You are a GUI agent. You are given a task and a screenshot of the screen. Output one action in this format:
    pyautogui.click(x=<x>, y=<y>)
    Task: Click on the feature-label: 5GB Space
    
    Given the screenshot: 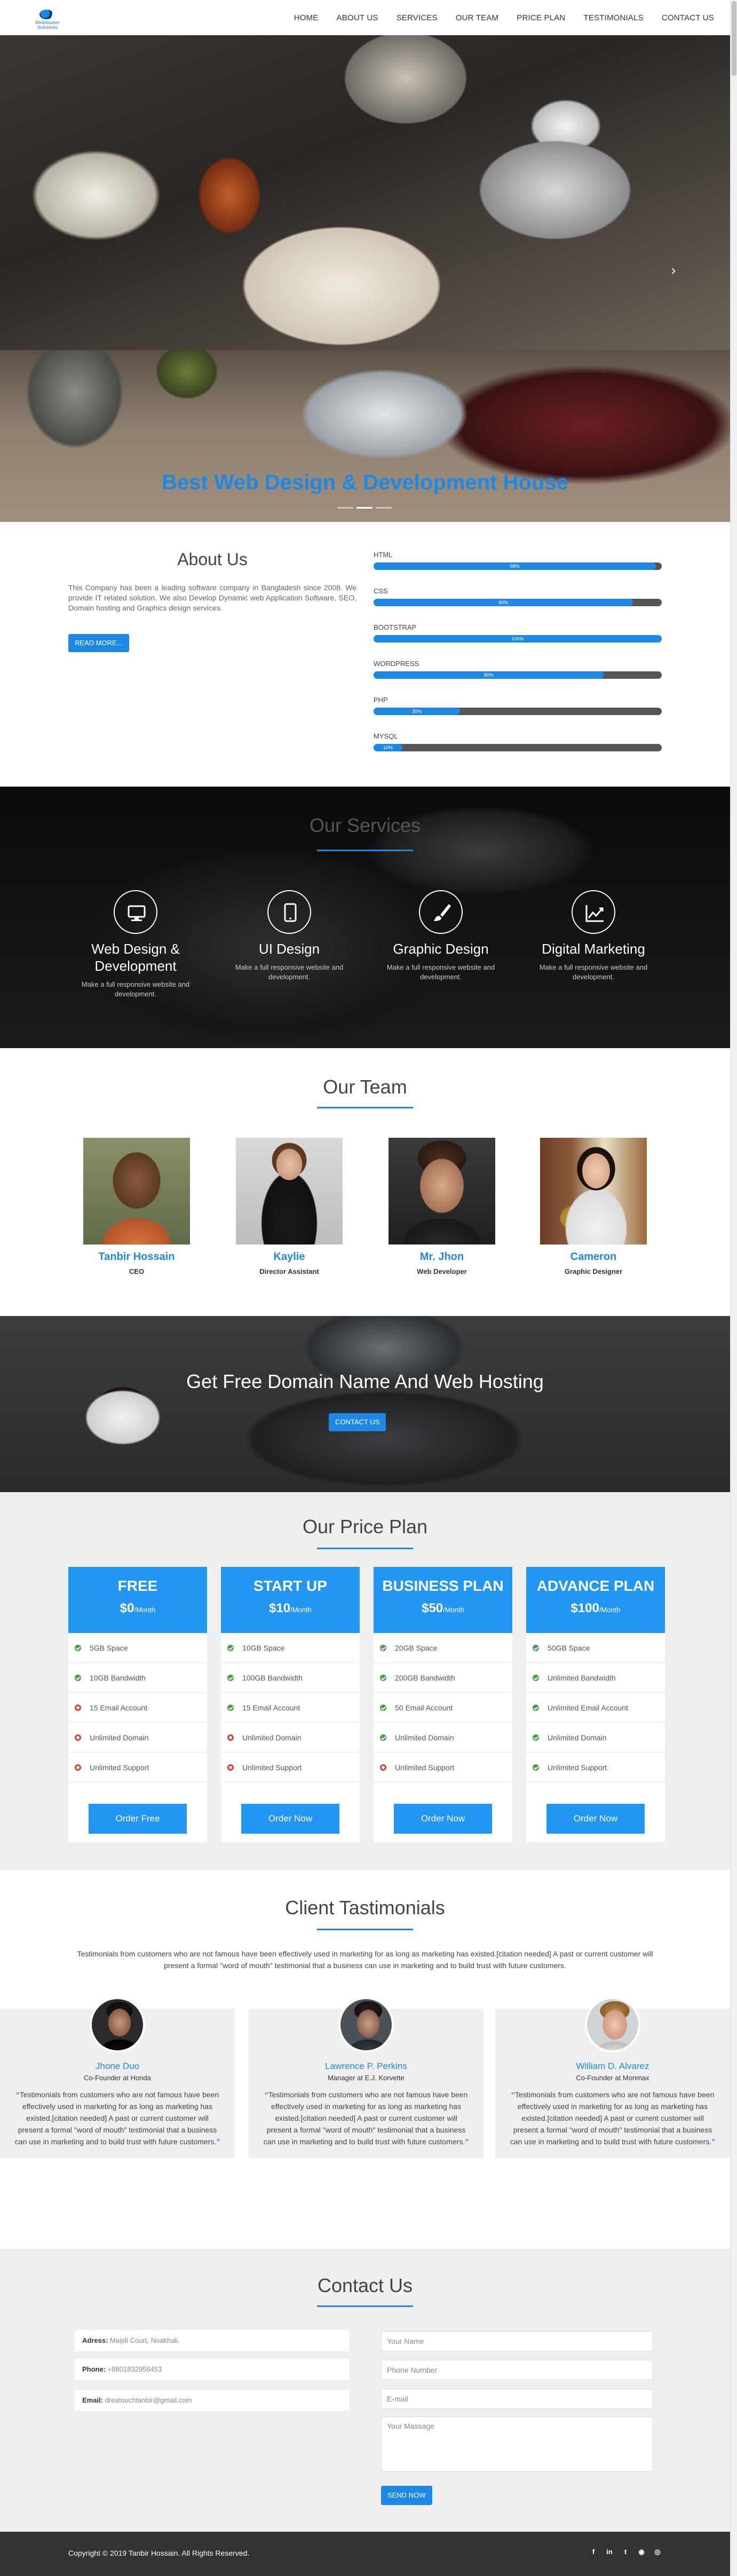 What is the action you would take?
    pyautogui.click(x=109, y=1647)
    